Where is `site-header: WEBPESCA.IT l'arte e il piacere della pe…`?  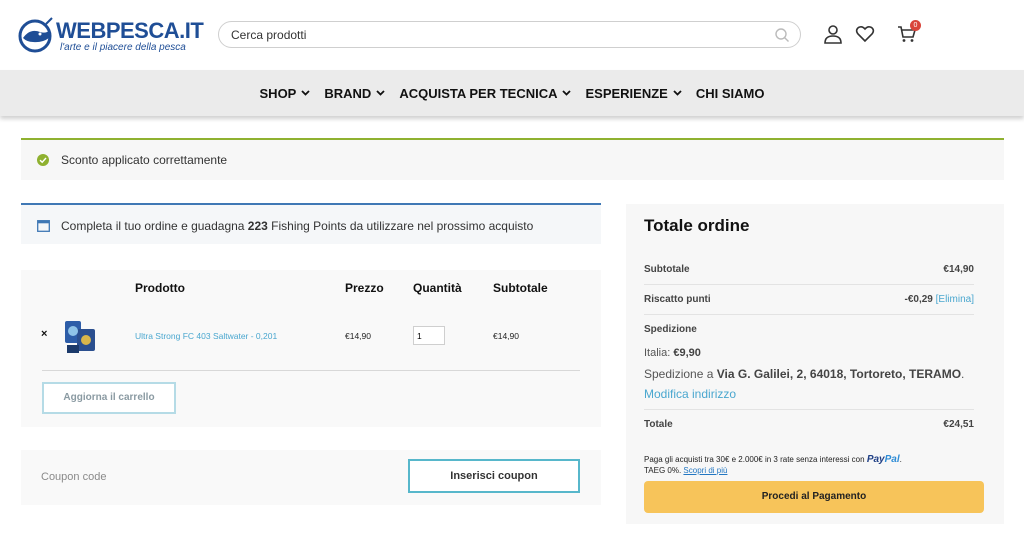 site-header: WEBPESCA.IT l'arte e il piacere della pe… is located at coordinates (512, 35).